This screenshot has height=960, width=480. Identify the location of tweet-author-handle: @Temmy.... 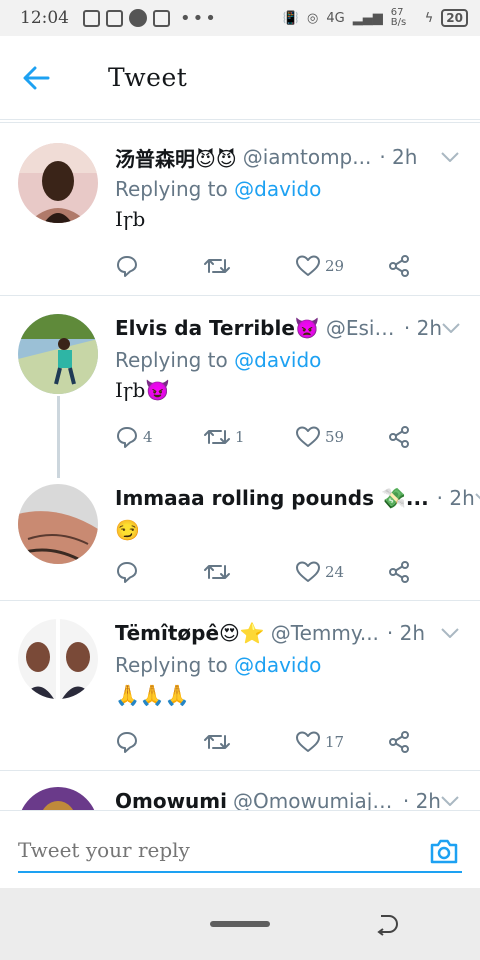
(325, 633).